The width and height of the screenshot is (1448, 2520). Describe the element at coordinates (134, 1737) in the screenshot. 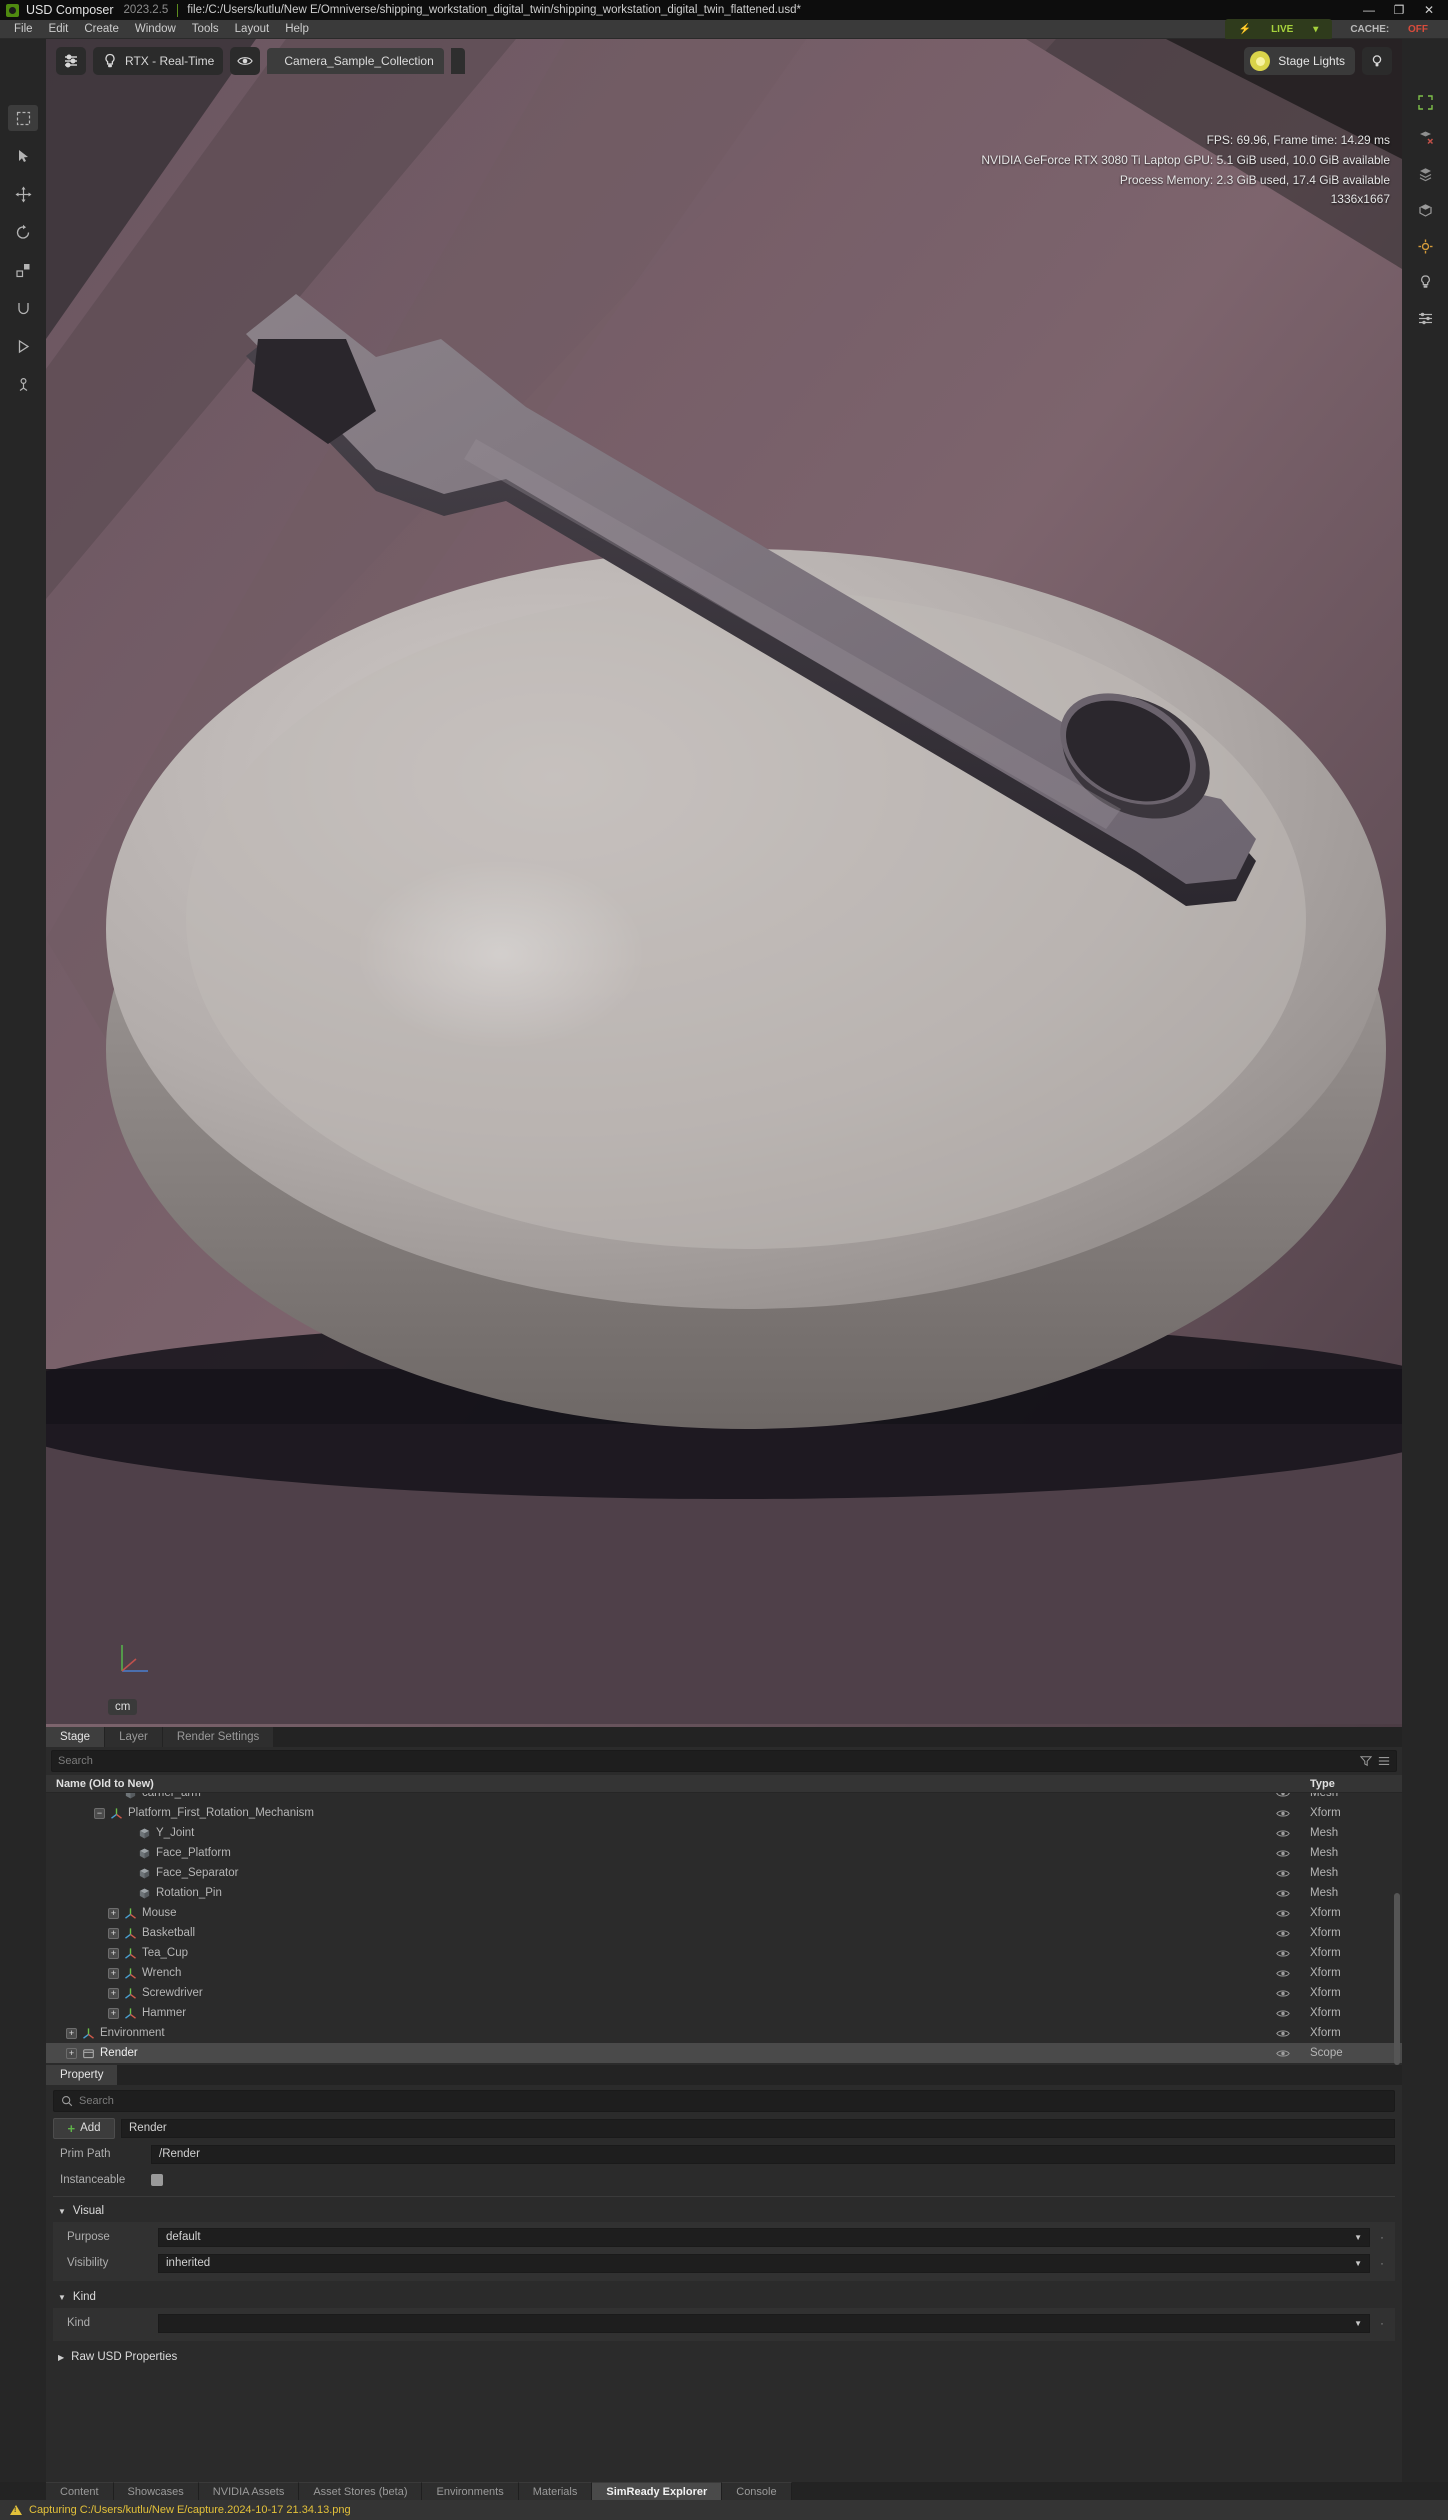

I see `stage-tab-layer: Layer` at that location.